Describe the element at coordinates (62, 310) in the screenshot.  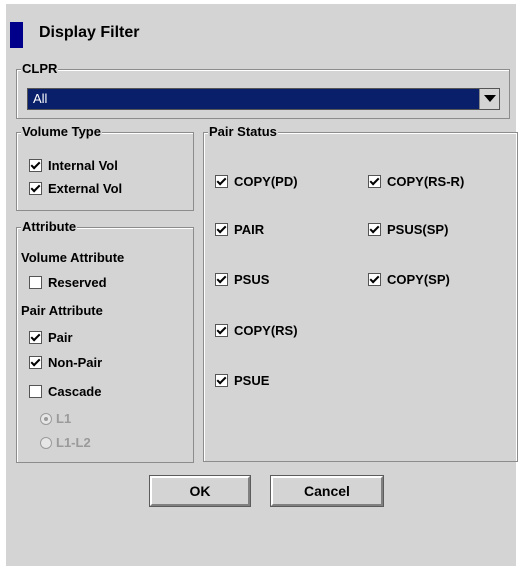
I see `pair-attribute-label: Pair Attribute` at that location.